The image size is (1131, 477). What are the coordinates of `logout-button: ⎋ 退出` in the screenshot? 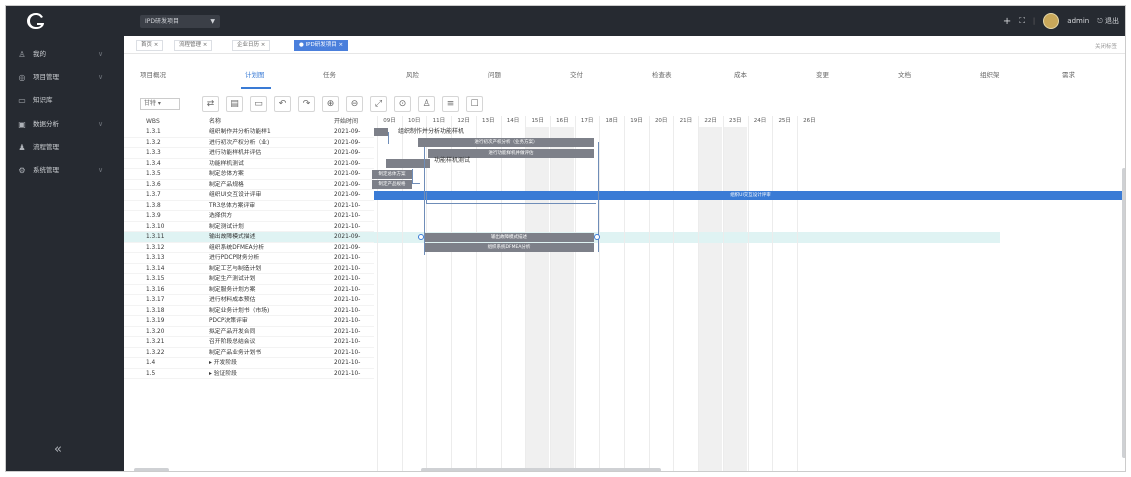 It's located at (1108, 21).